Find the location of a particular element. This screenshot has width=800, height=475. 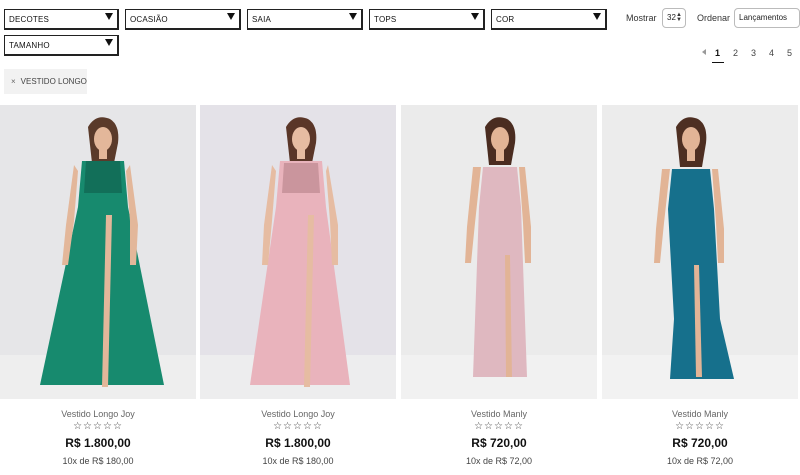

filter-tops: TOPS is located at coordinates (427, 19).